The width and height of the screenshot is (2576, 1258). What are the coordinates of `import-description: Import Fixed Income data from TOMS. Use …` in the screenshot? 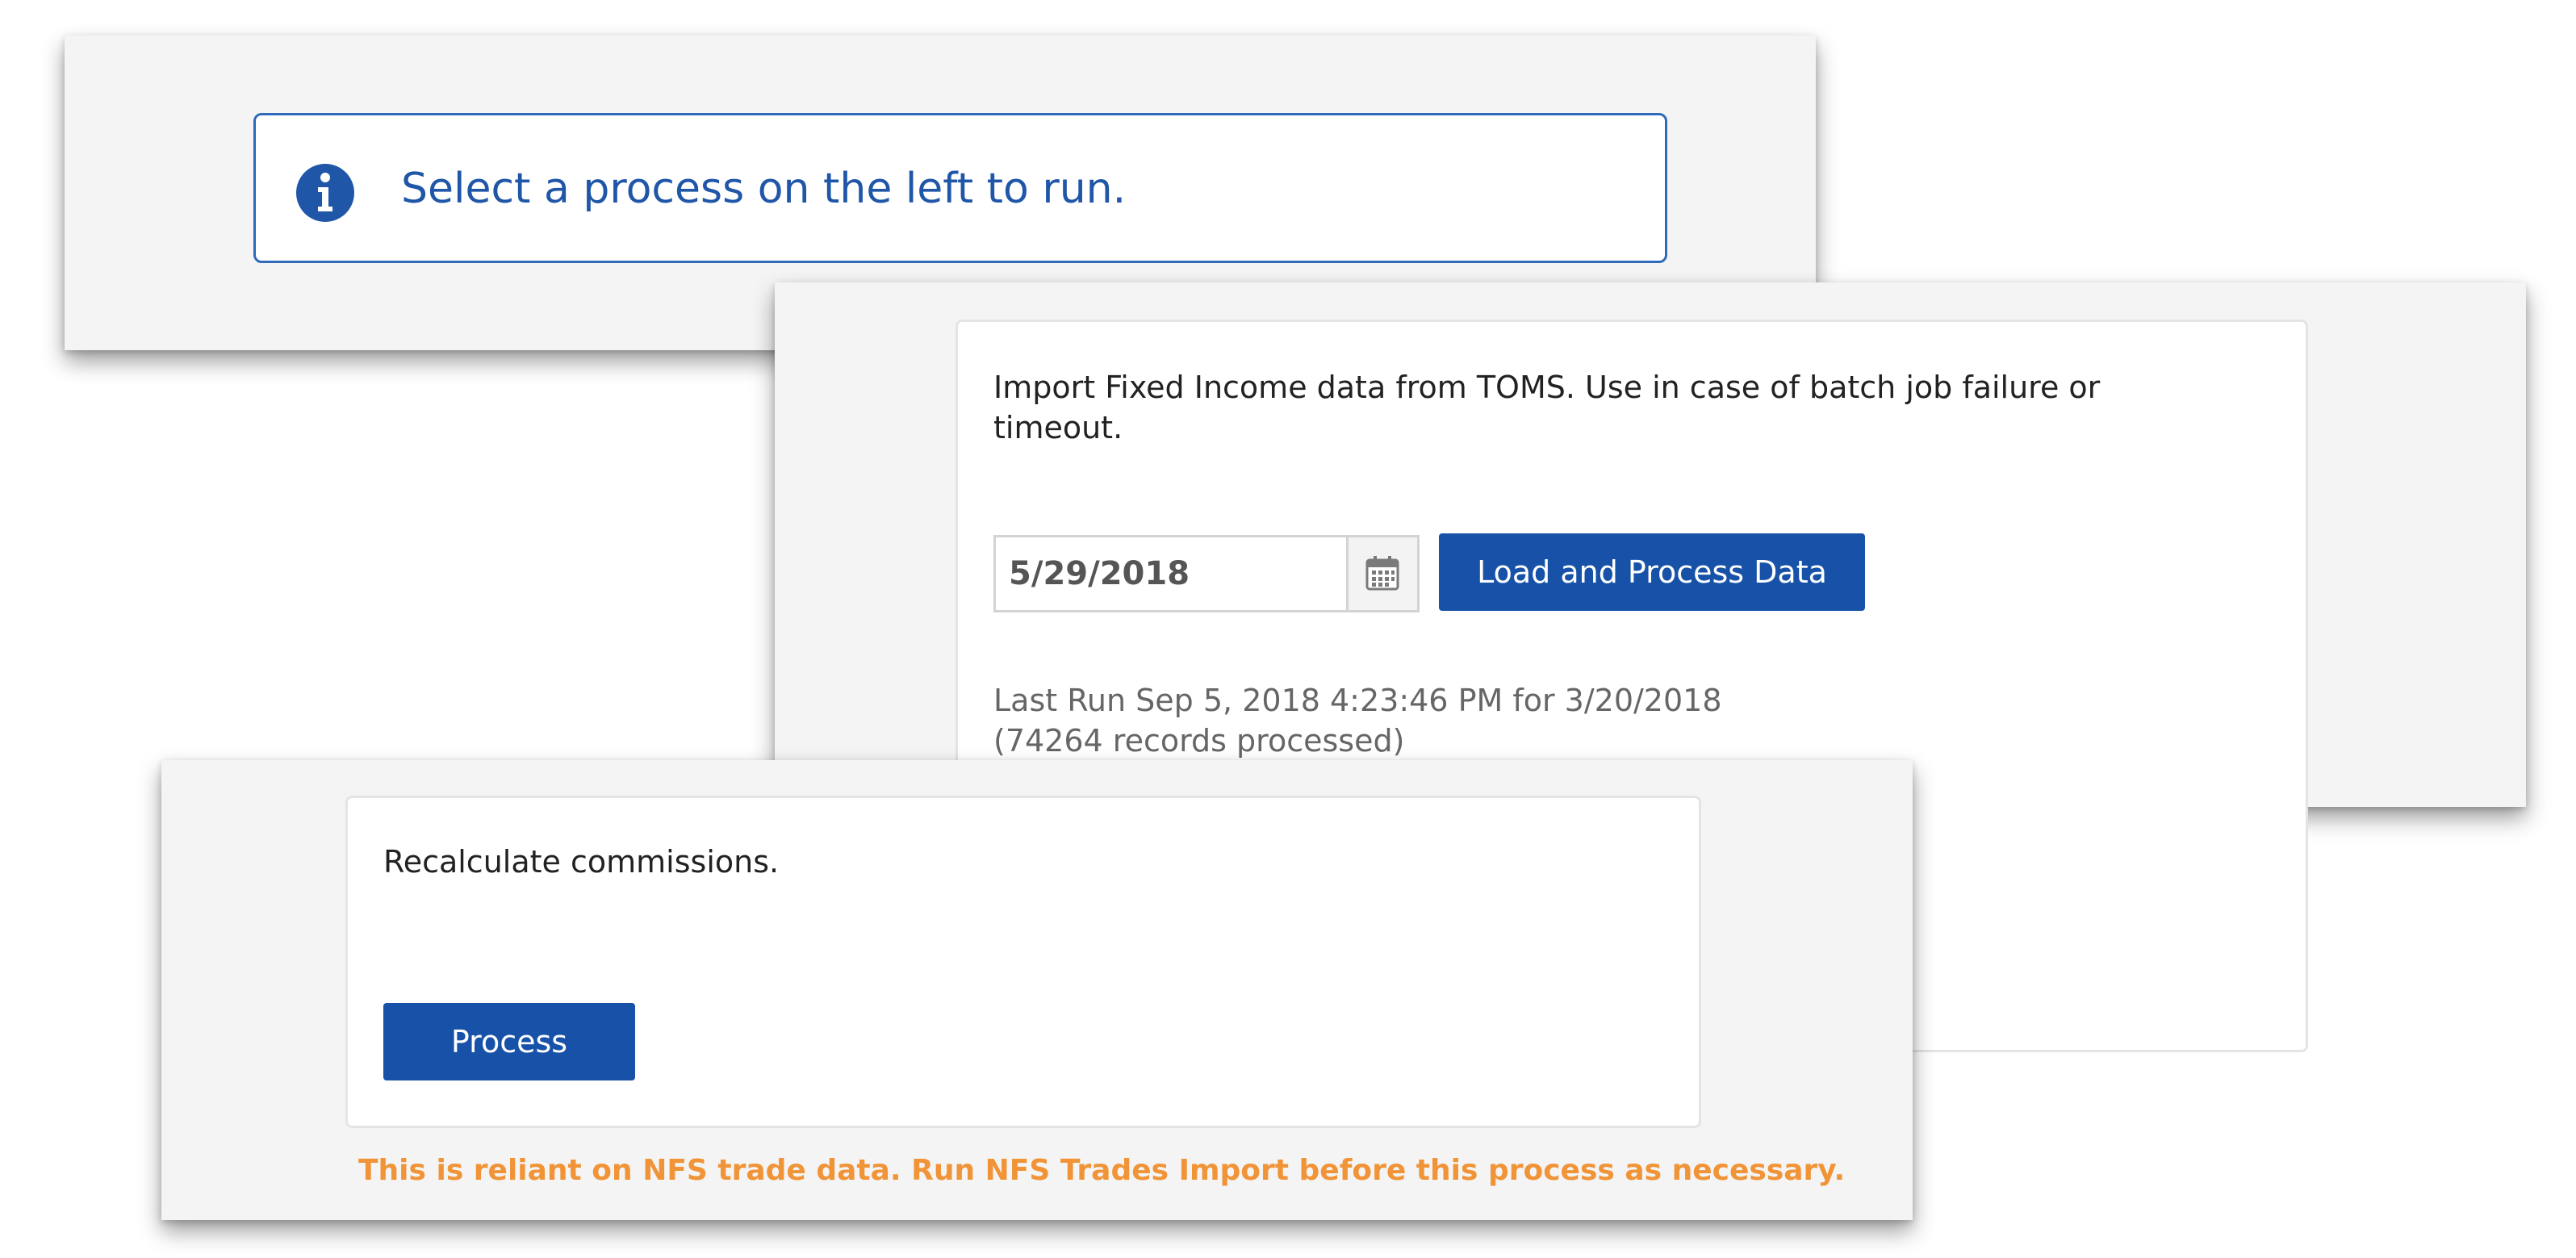 It's located at (1547, 407).